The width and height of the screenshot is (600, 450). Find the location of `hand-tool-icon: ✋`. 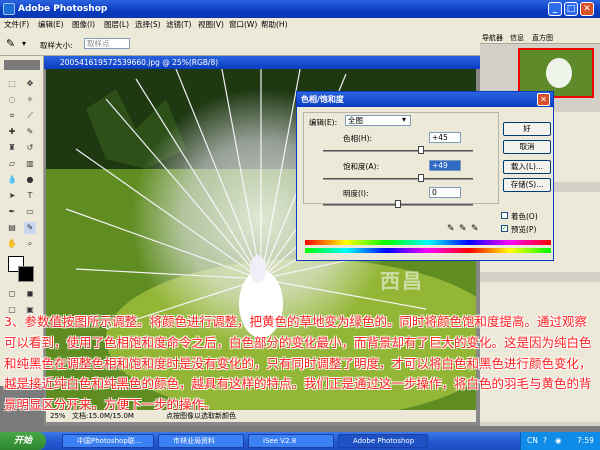

hand-tool-icon: ✋ is located at coordinates (12, 244).